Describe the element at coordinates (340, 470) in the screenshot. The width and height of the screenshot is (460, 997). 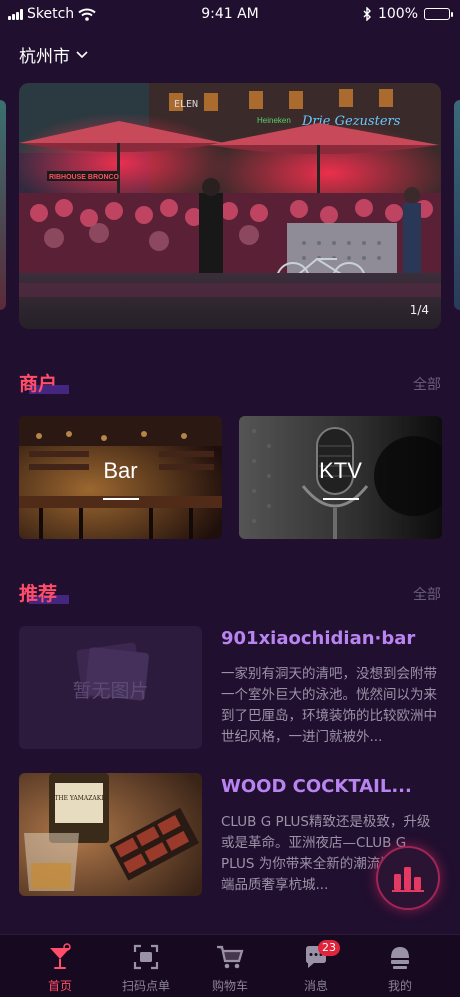
I see `category-label-ktv: KTV` at that location.